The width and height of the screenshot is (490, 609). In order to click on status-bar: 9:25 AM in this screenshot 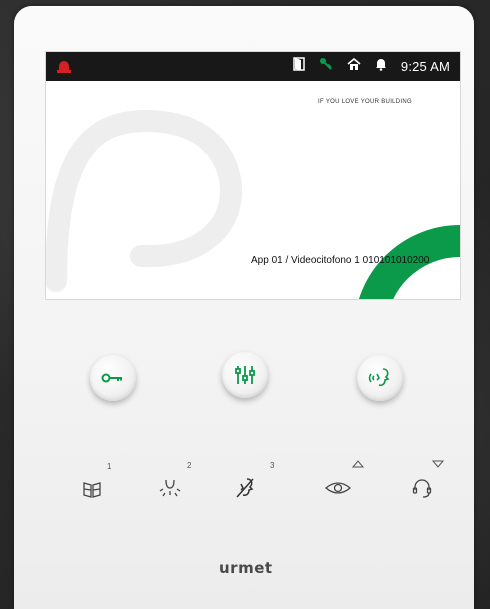, I will do `click(253, 66)`.